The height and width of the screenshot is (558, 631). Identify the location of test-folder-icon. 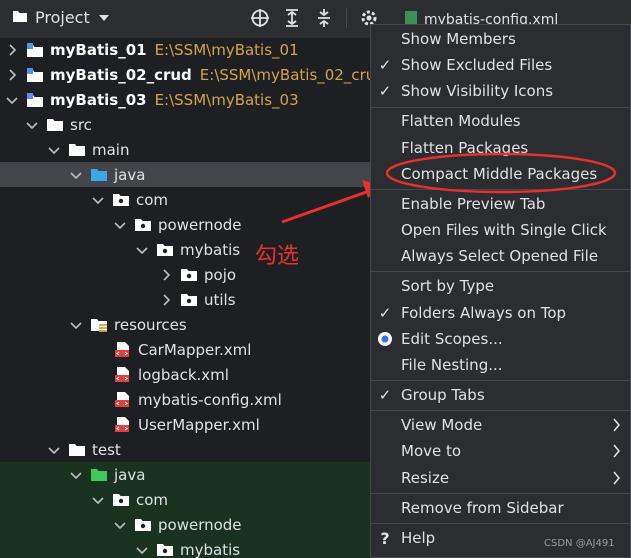
(99, 475).